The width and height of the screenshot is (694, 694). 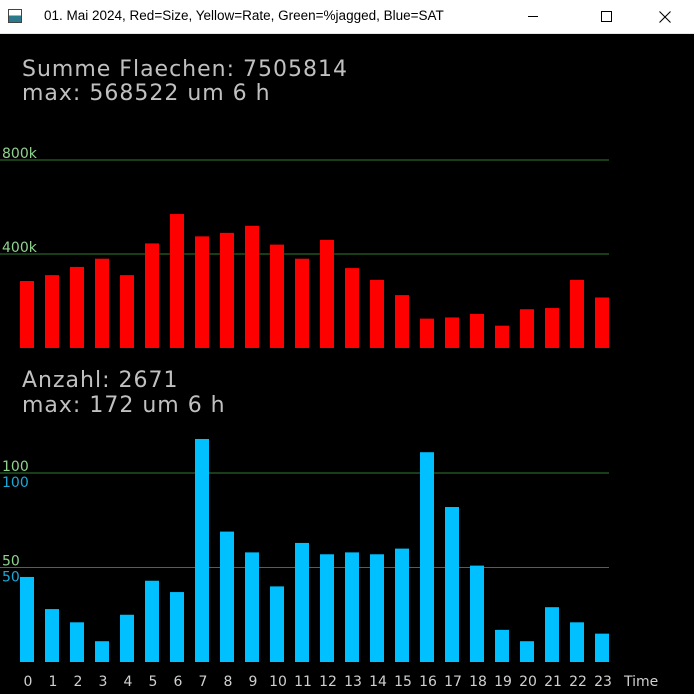 What do you see at coordinates (403, 682) in the screenshot?
I see `x-tick-label: 15` at bounding box center [403, 682].